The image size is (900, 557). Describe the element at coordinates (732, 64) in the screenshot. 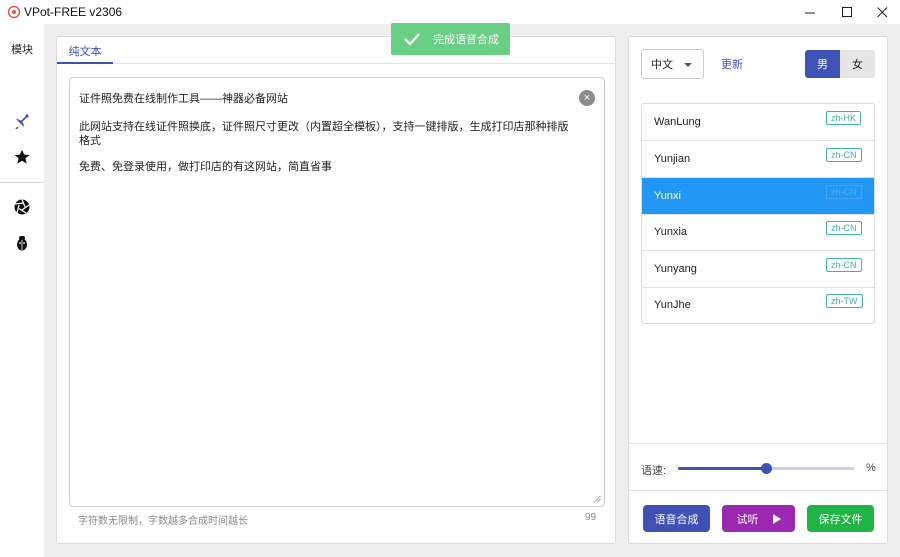

I see `update-button: 更新` at that location.